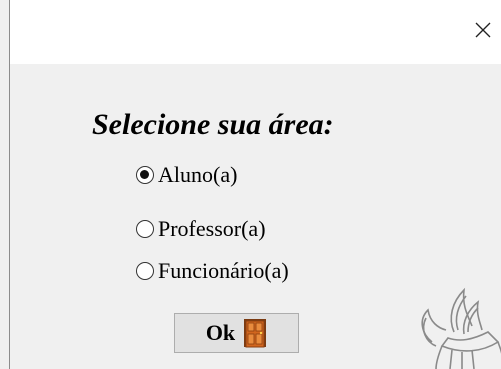 Image resolution: width=501 pixels, height=369 pixels. I want to click on door-icon, so click(255, 333).